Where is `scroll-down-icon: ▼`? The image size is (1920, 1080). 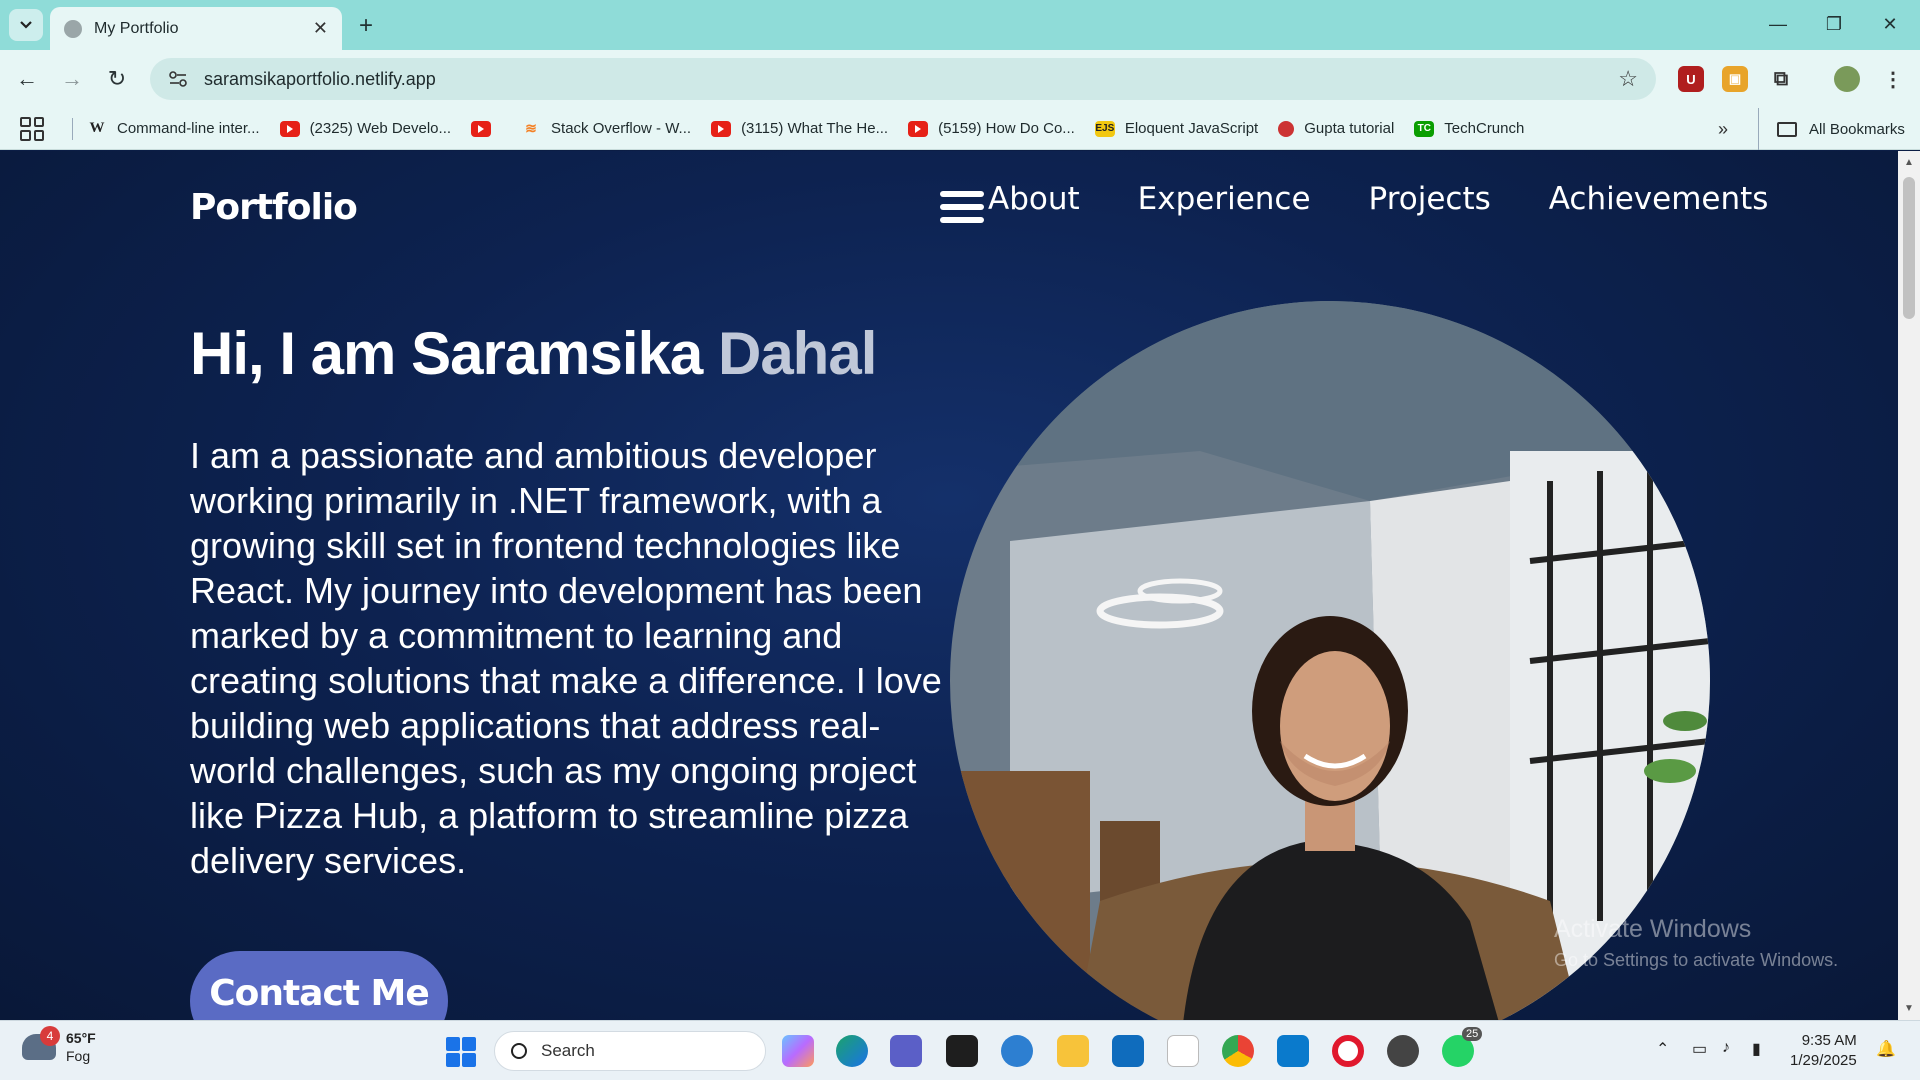 scroll-down-icon: ▼ is located at coordinates (1909, 1008).